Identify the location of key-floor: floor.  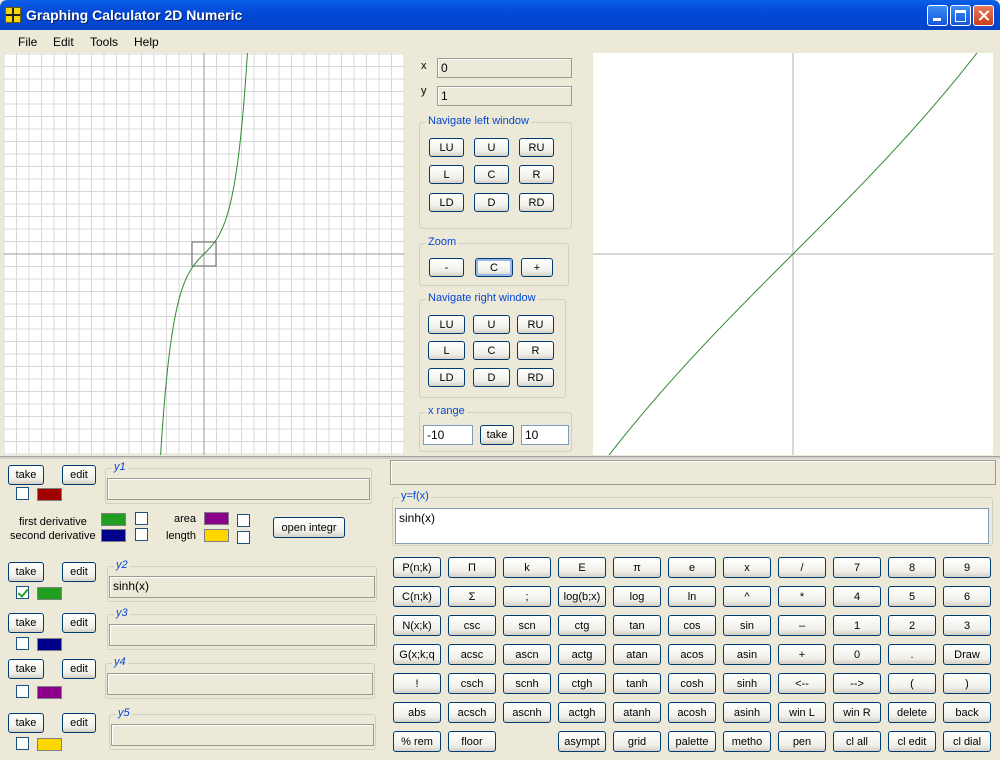
(472, 741).